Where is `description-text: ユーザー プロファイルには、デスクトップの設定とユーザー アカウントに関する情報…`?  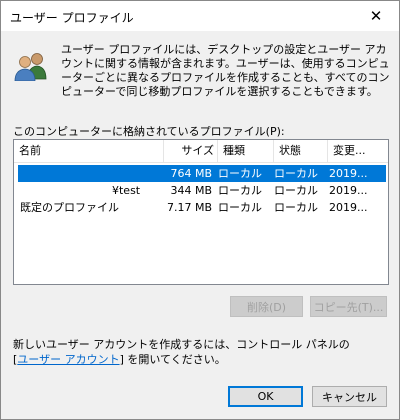 description-text: ユーザー プロファイルには、デスクトップの設定とユーザー アカウントに関する情報… is located at coordinates (225, 70).